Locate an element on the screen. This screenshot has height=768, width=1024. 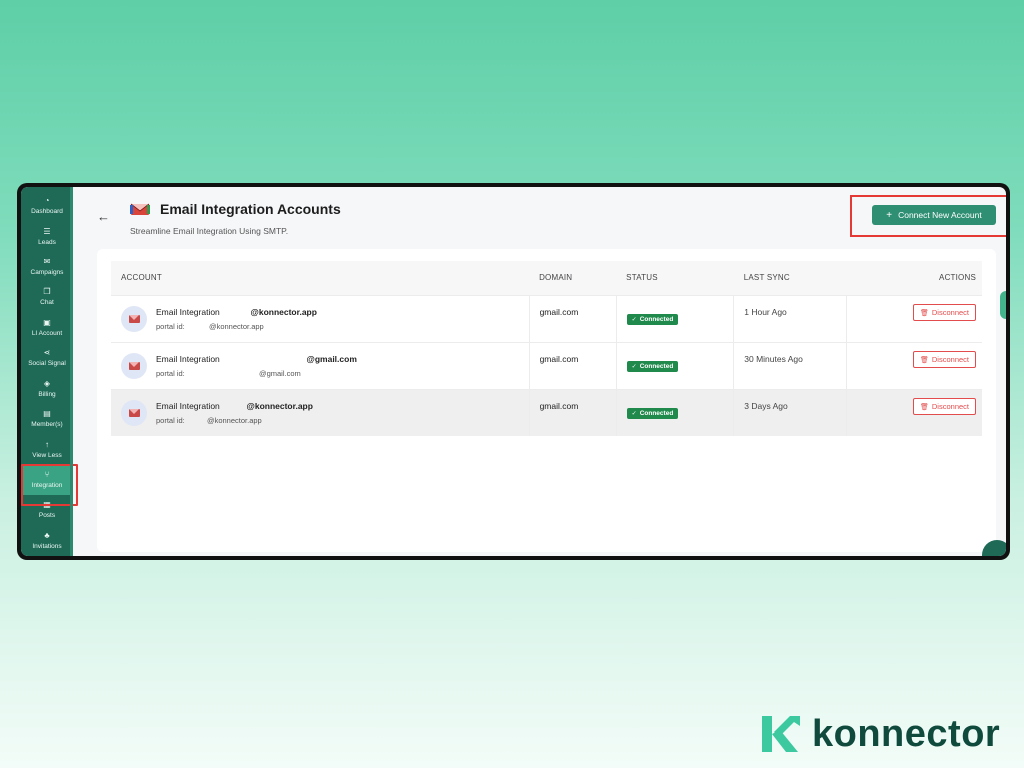
sidebar-item-posts: ▦ Posts is located at coordinates (47, 510).